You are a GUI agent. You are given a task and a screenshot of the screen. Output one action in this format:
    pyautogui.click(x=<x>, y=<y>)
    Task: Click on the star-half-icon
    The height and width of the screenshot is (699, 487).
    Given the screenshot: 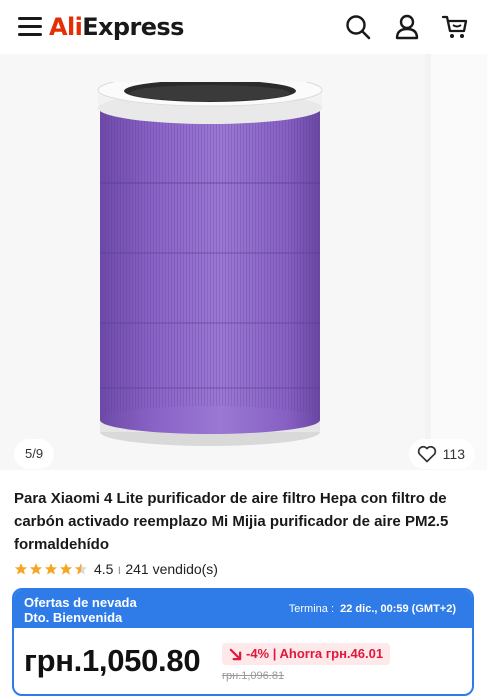 What is the action you would take?
    pyautogui.click(x=81, y=569)
    